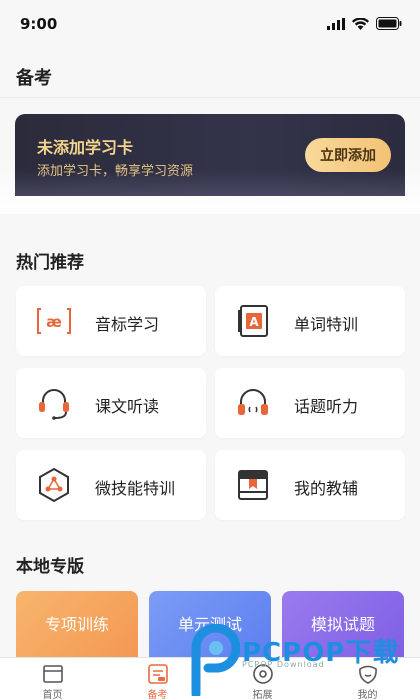 This screenshot has width=420, height=700. Describe the element at coordinates (326, 324) in the screenshot. I see `card-label: 单词特训` at that location.